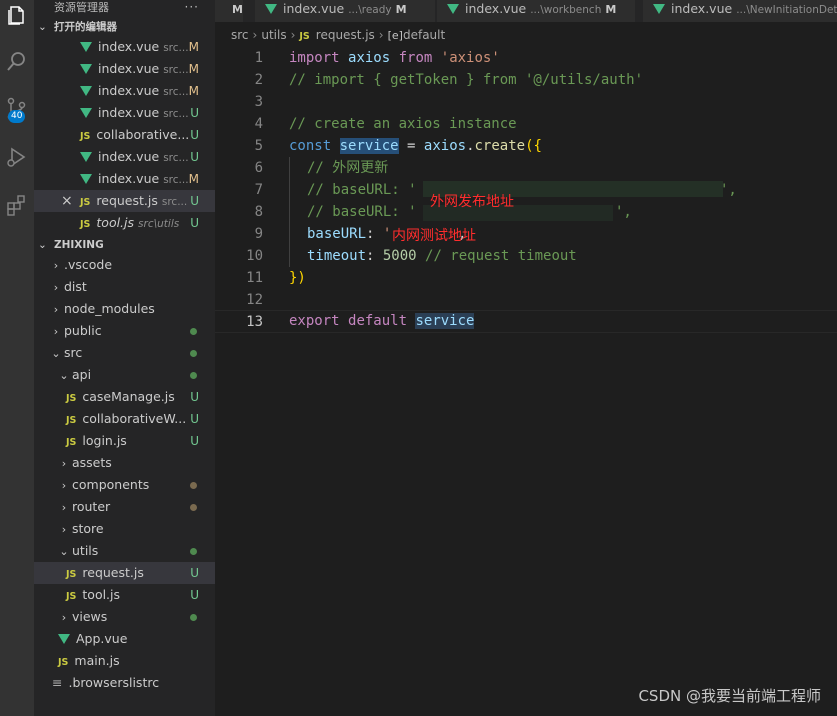 The width and height of the screenshot is (837, 716). What do you see at coordinates (345, 35) in the screenshot?
I see `breadcrumb-file: request.js` at bounding box center [345, 35].